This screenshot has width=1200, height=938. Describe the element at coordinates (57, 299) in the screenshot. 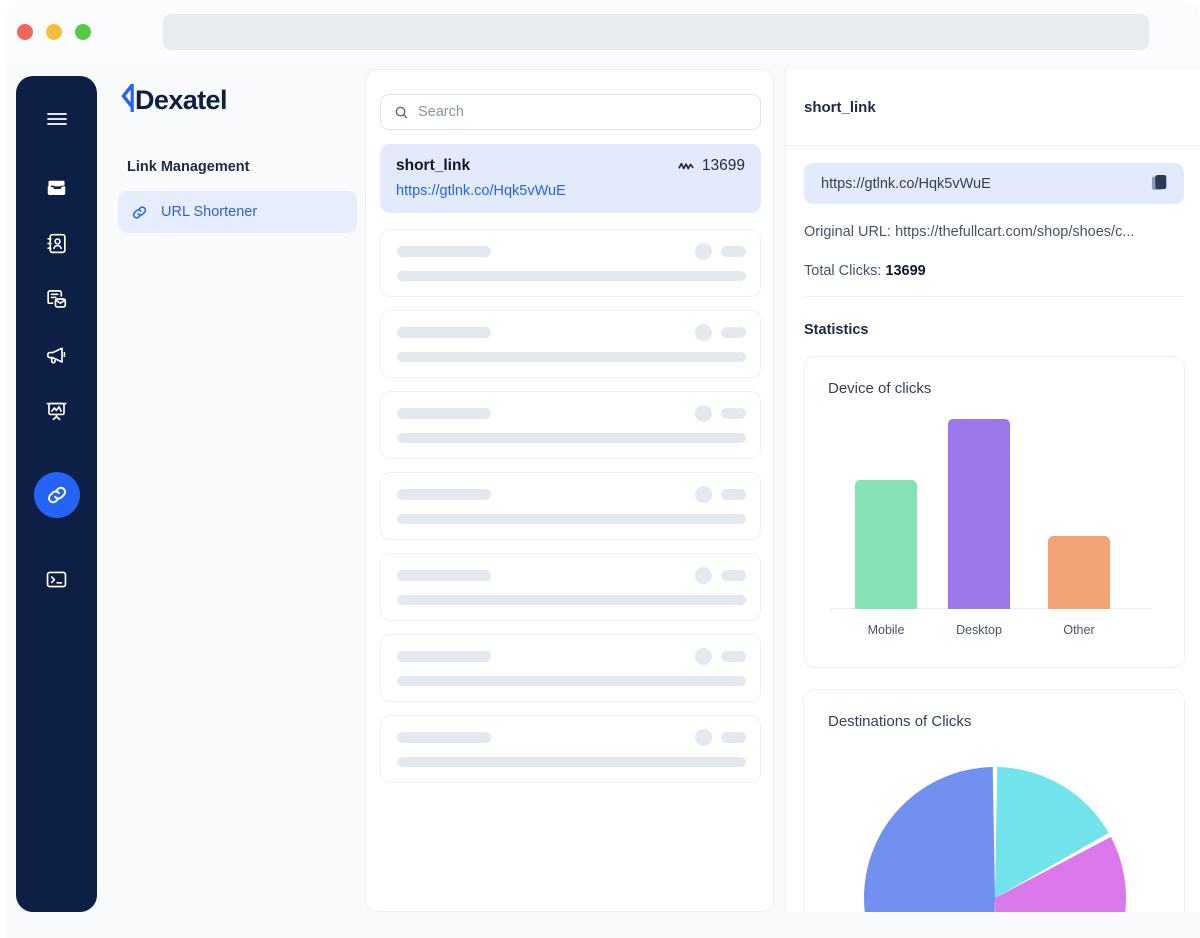

I see `message-templates-icon` at that location.